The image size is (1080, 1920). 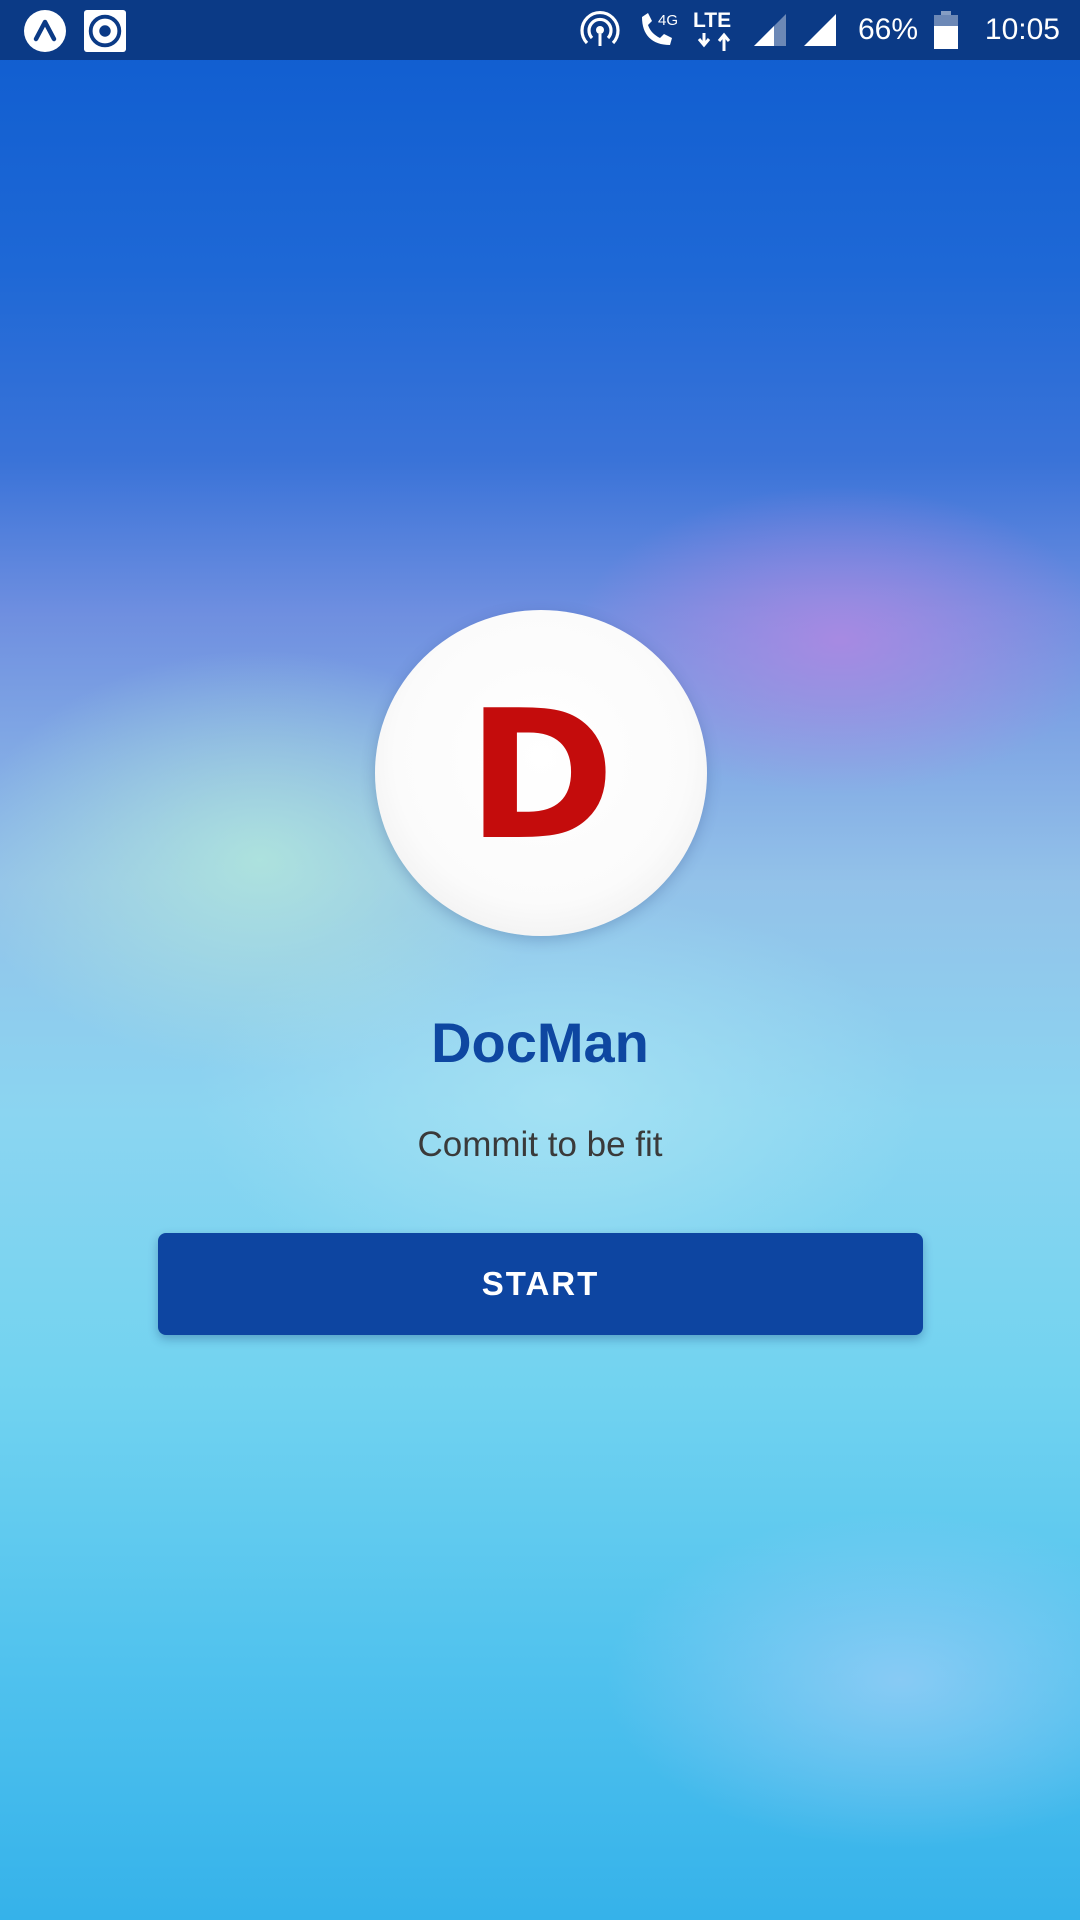 I want to click on signal-strength-icon, so click(x=771, y=30).